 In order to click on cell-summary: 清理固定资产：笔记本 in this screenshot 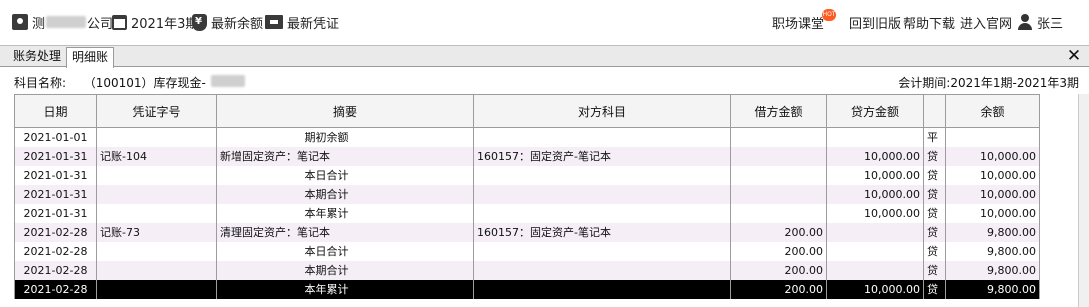, I will do `click(345, 232)`.